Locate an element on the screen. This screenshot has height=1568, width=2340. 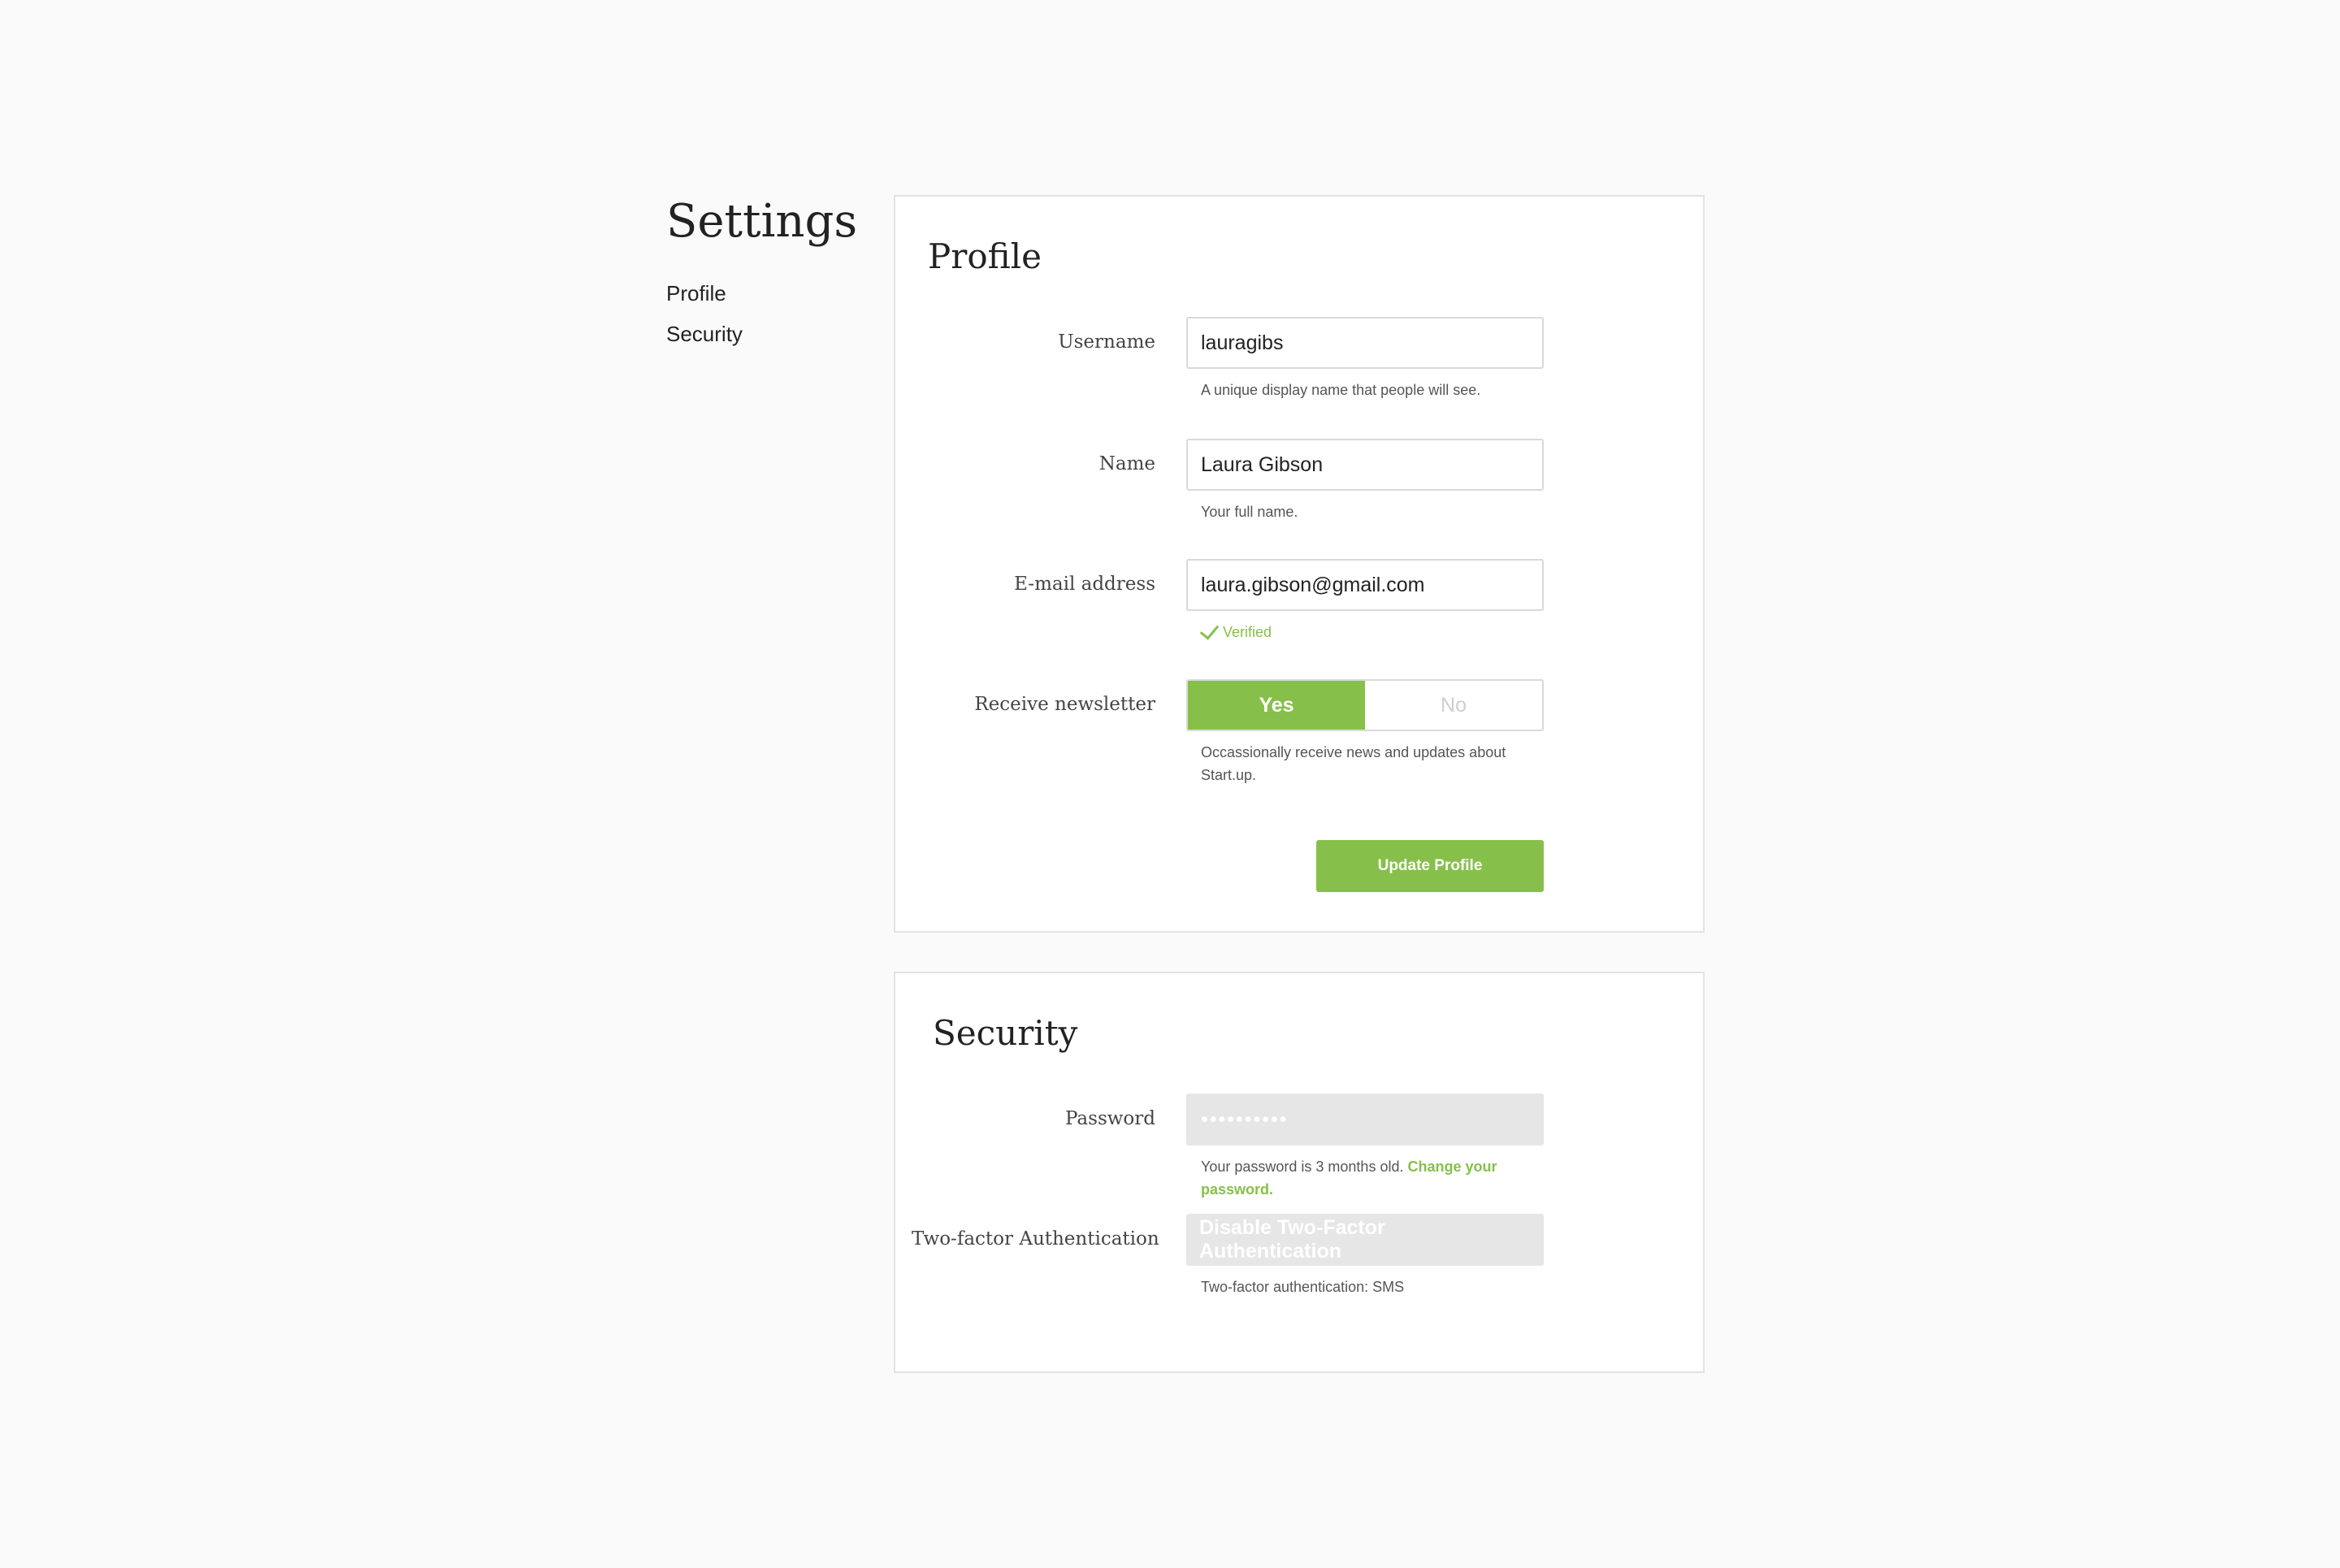
email-field-group: Verified is located at coordinates (1365, 601).